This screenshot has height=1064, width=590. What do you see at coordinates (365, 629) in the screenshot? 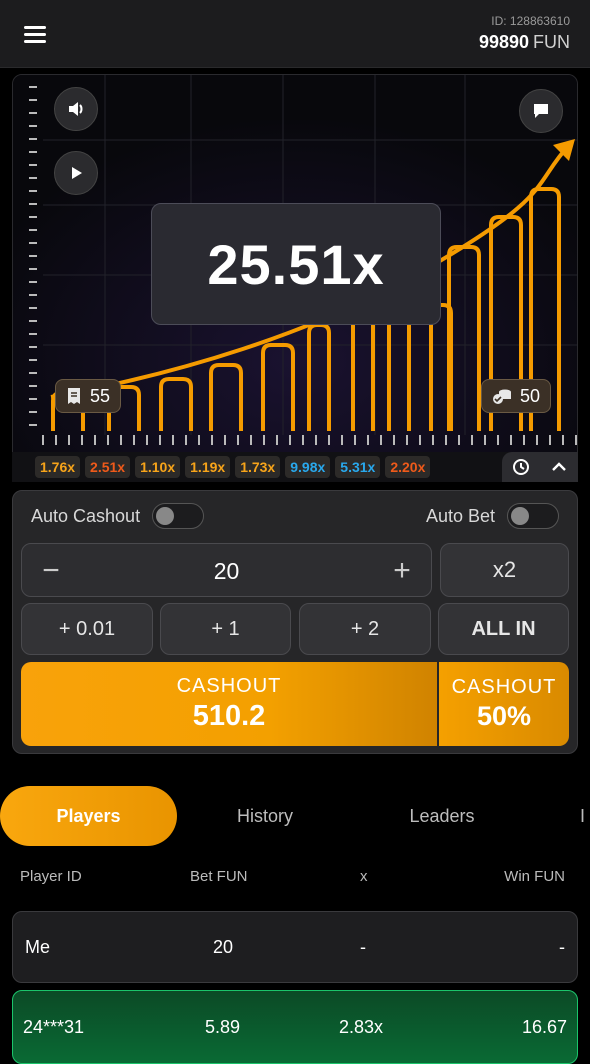
I see `quick-bet-2-button: + 2` at bounding box center [365, 629].